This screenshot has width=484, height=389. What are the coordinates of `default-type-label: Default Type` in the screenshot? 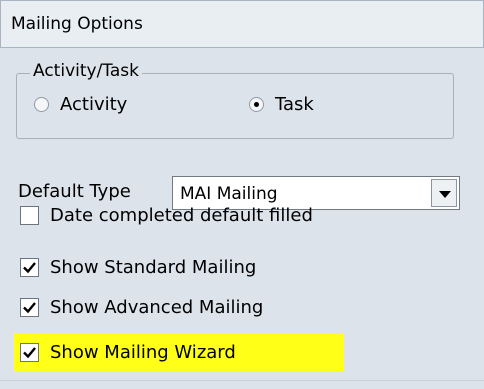 It's located at (74, 191).